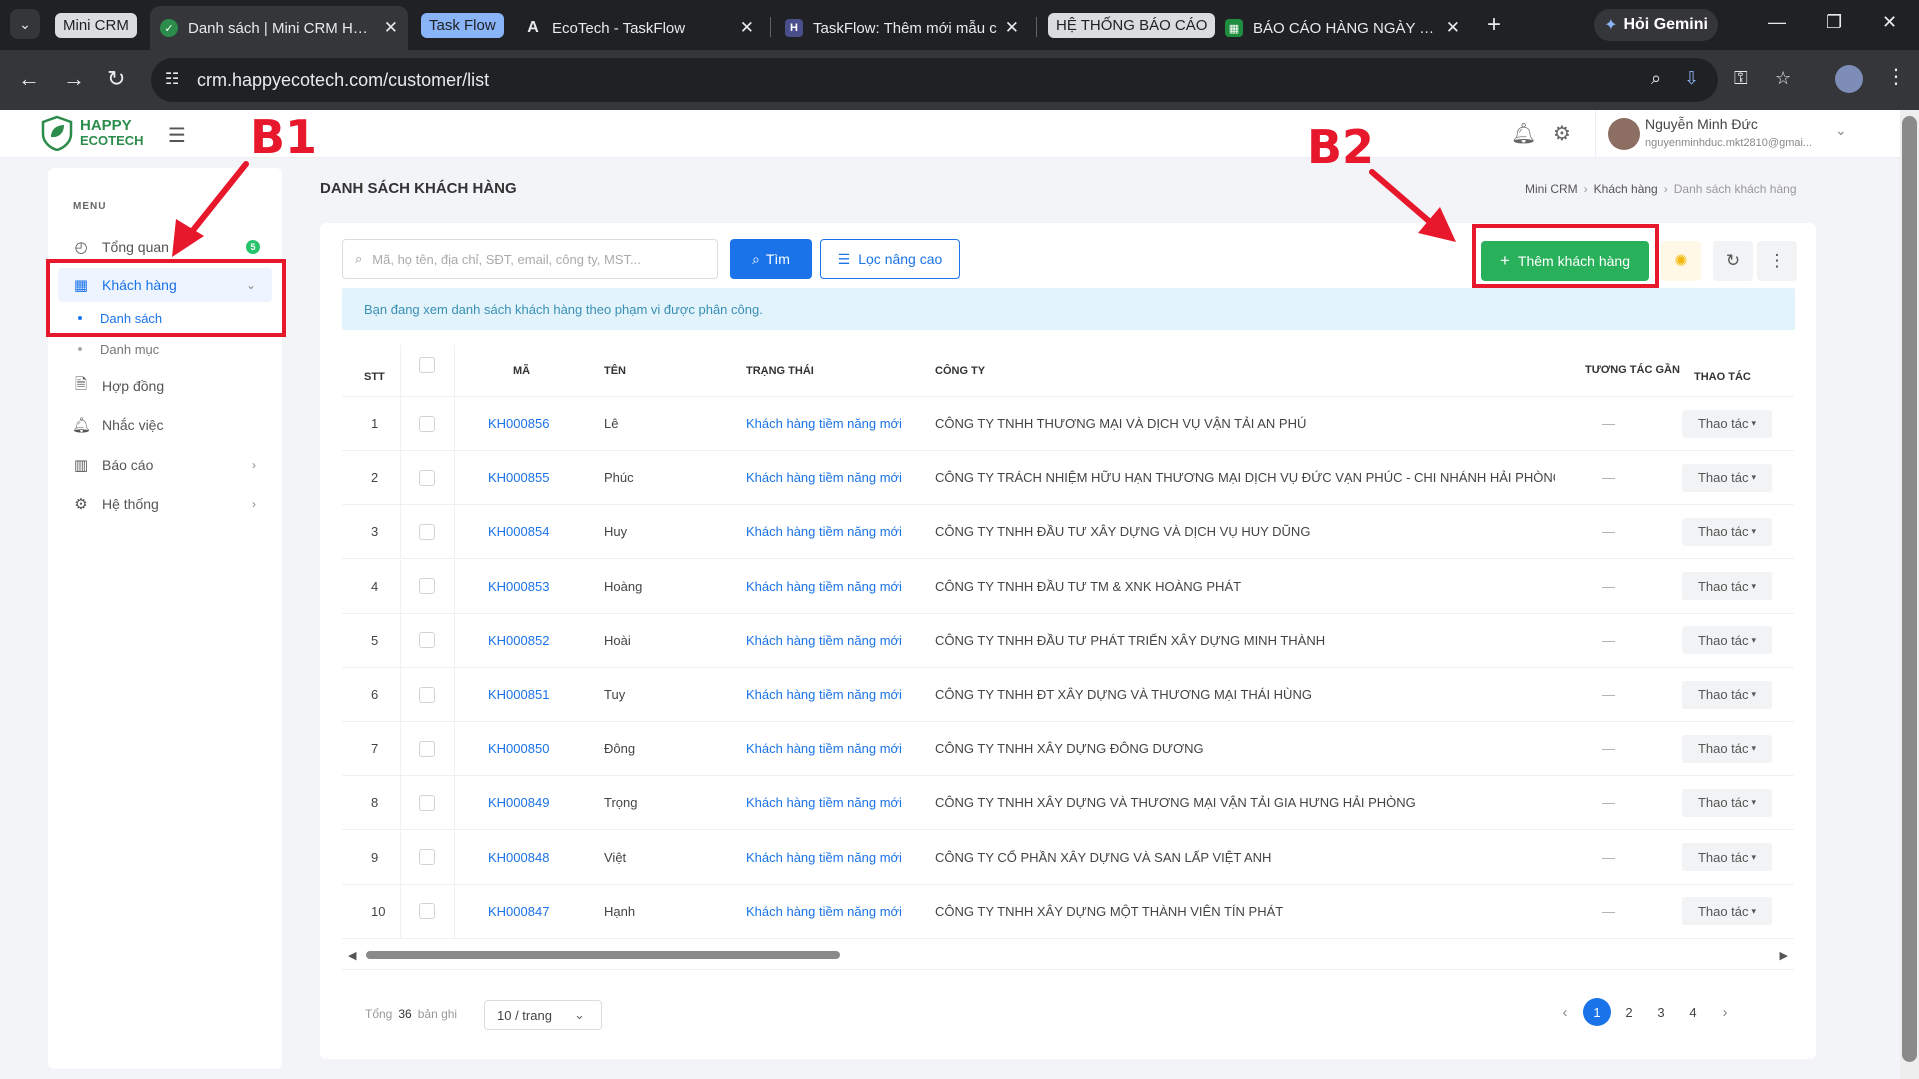 The width and height of the screenshot is (1919, 1079). Describe the element at coordinates (1629, 1012) in the screenshot. I see `page-button-2: 2` at that location.